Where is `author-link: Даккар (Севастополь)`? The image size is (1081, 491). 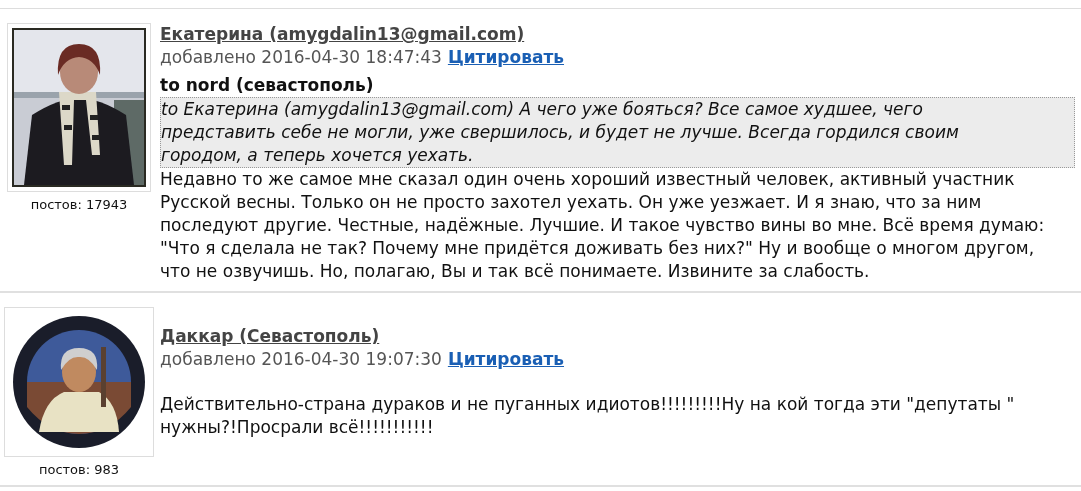 author-link: Даккар (Севастополь) is located at coordinates (270, 336).